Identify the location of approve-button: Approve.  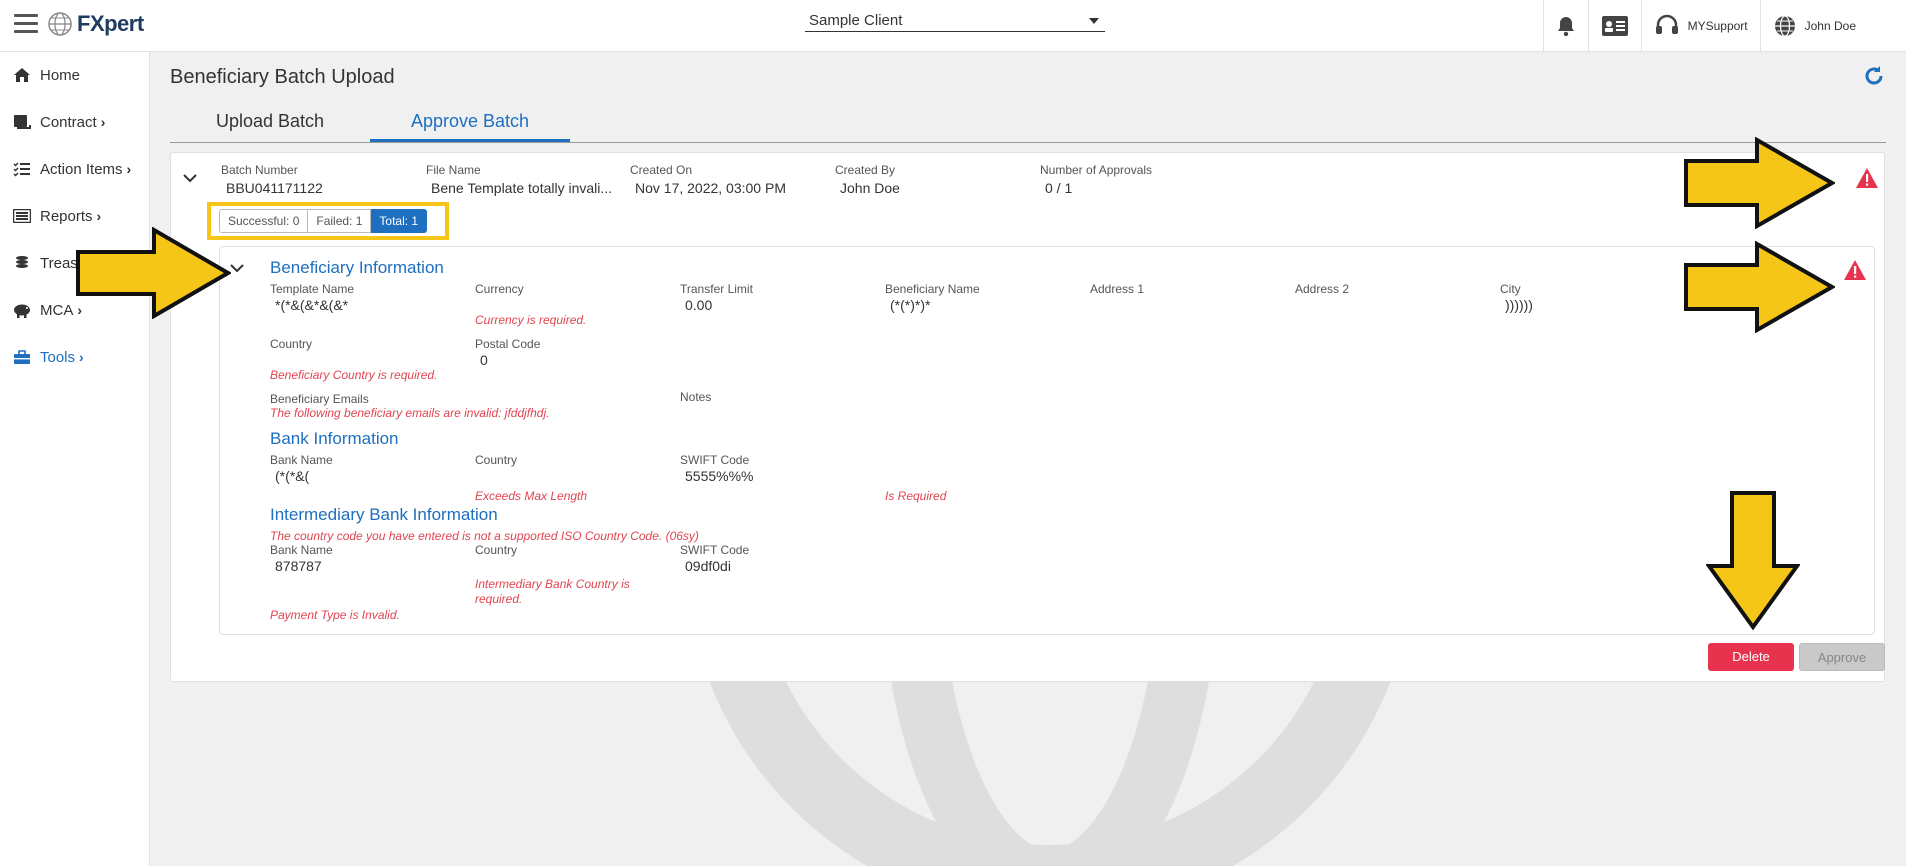
(1842, 657).